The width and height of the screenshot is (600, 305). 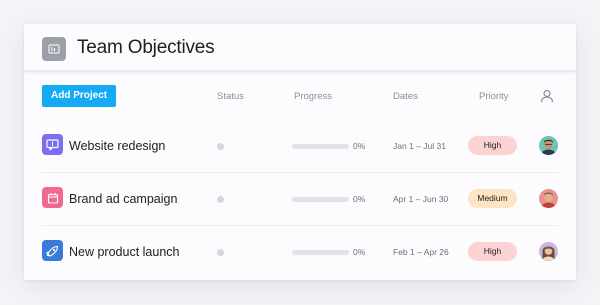 I want to click on dates-column-header: Dates, so click(x=405, y=96).